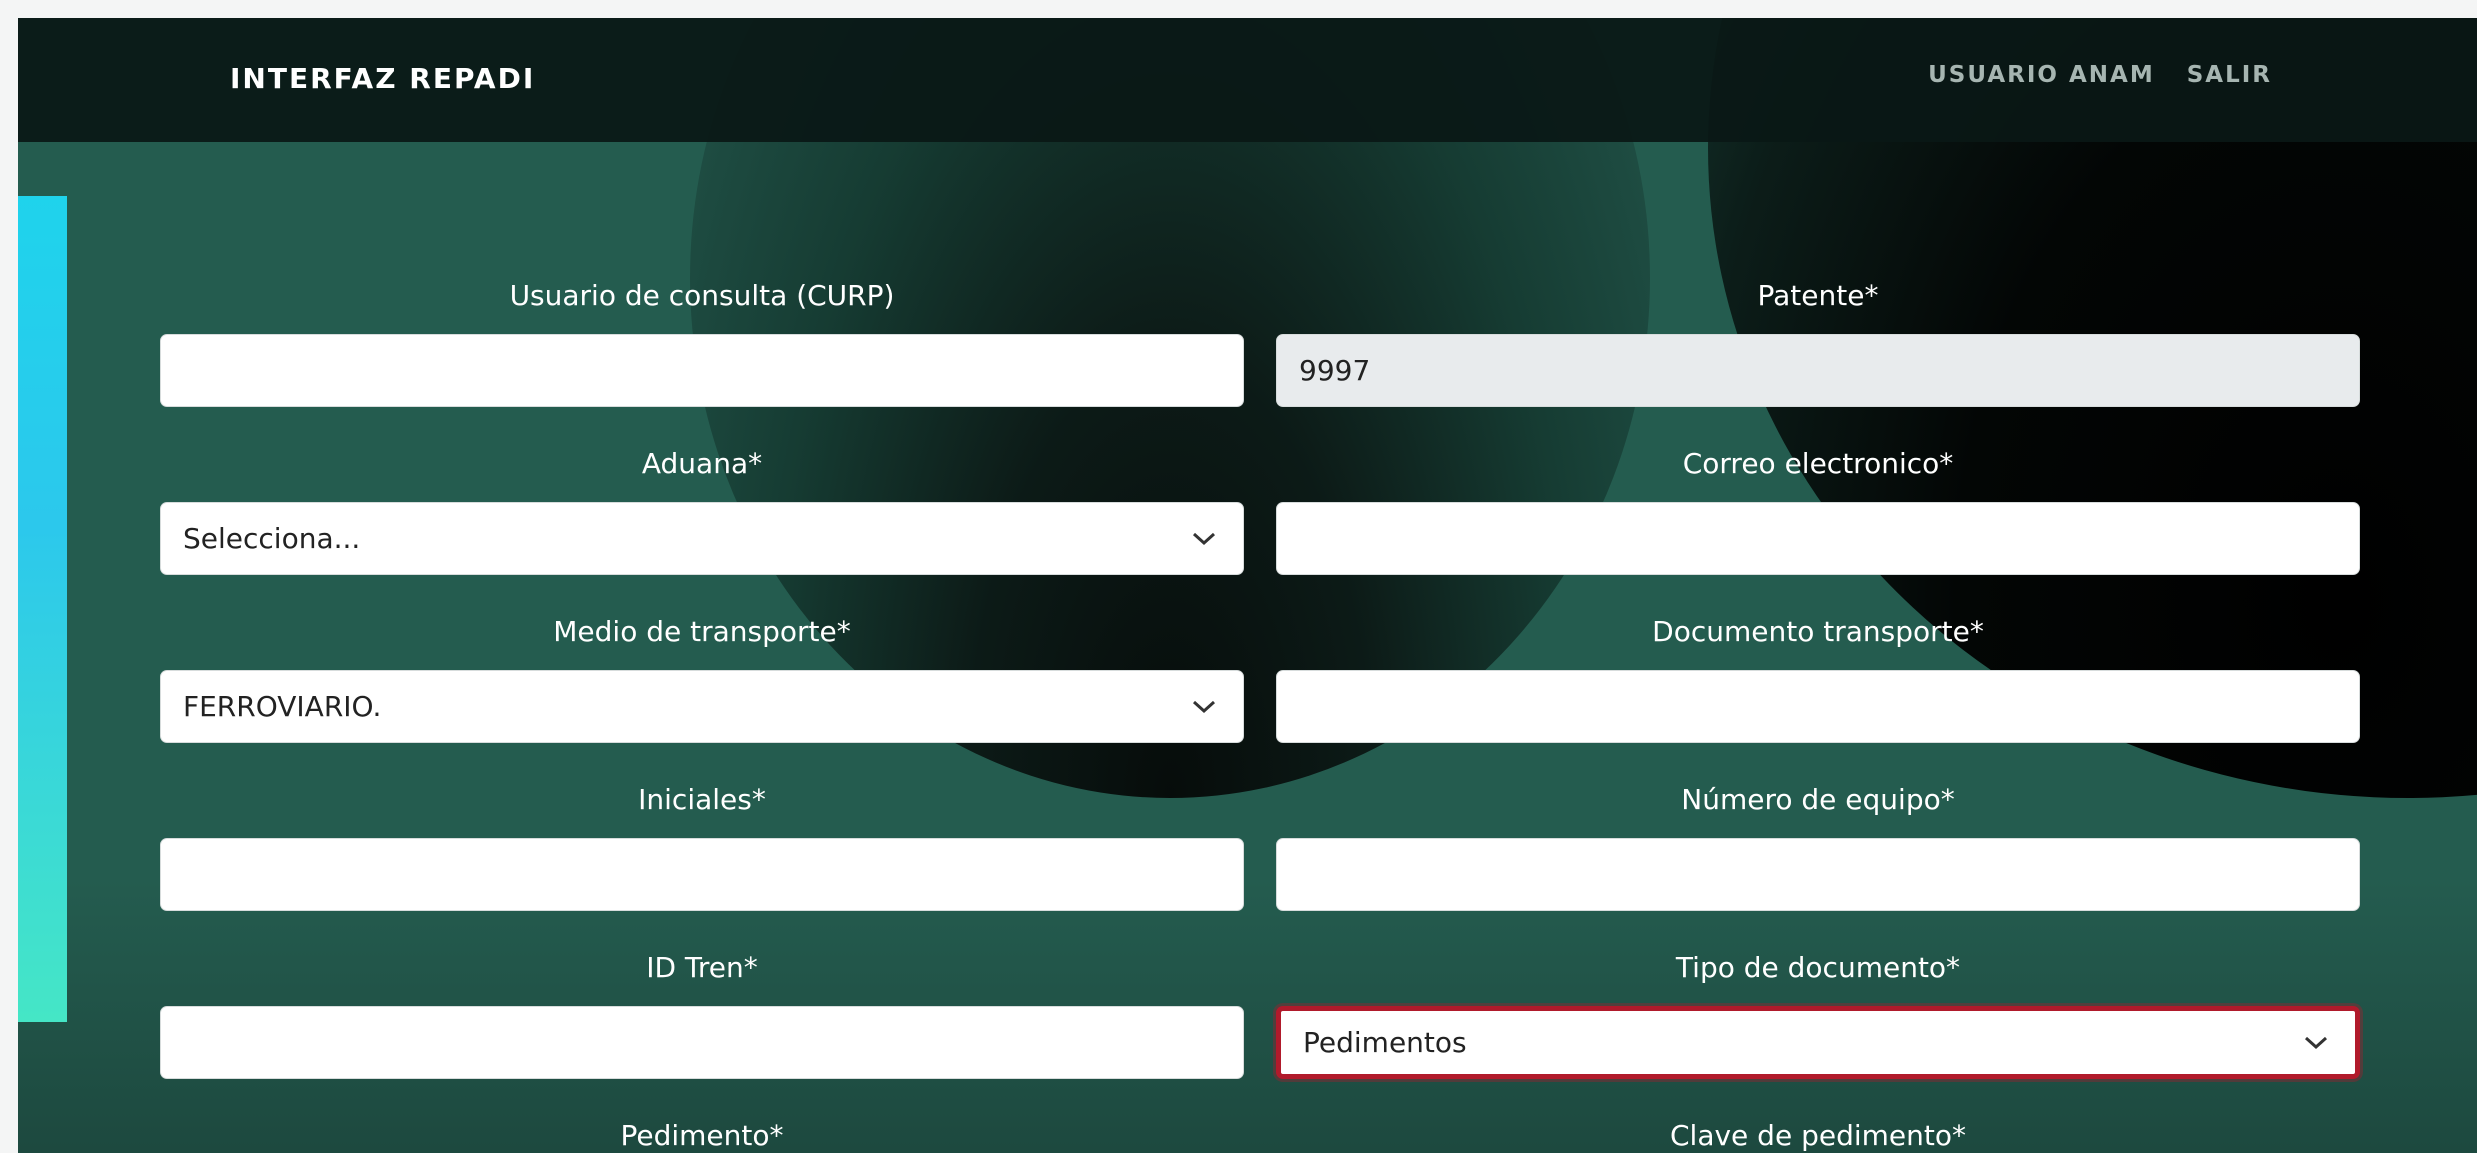 The width and height of the screenshot is (2477, 1153). I want to click on logout-link: SALIR, so click(2229, 75).